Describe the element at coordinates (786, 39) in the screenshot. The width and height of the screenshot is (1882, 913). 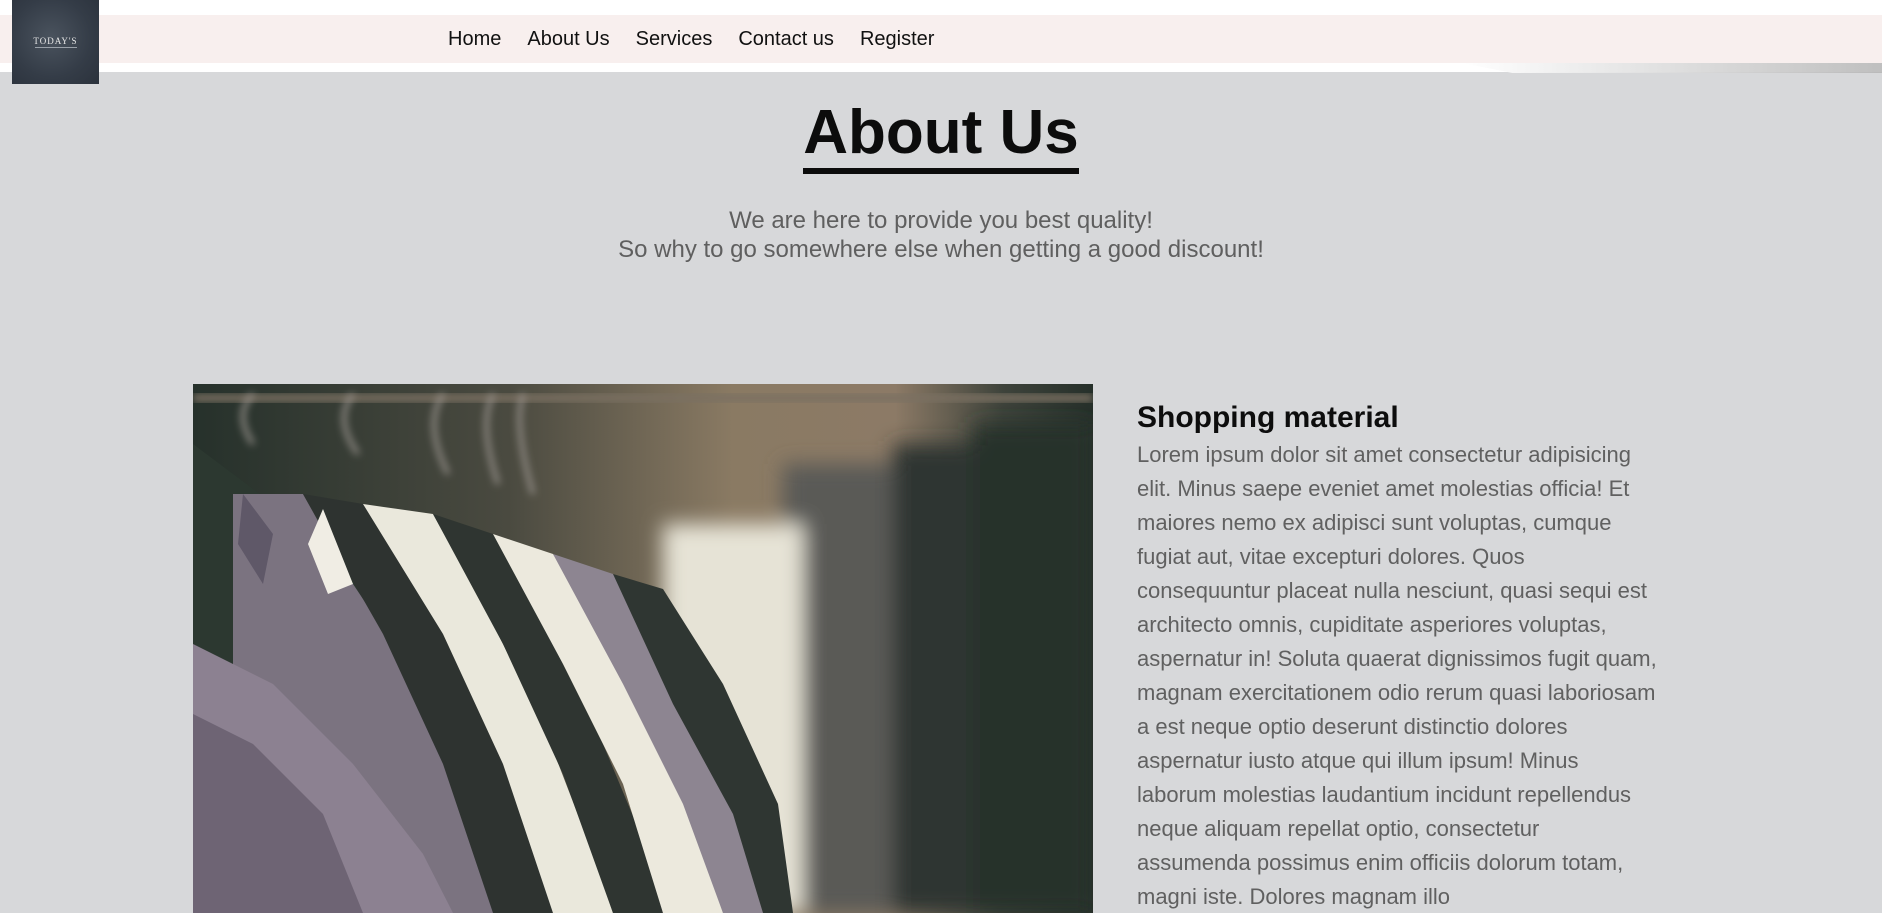
I see `nav-contact-link: Contact us` at that location.